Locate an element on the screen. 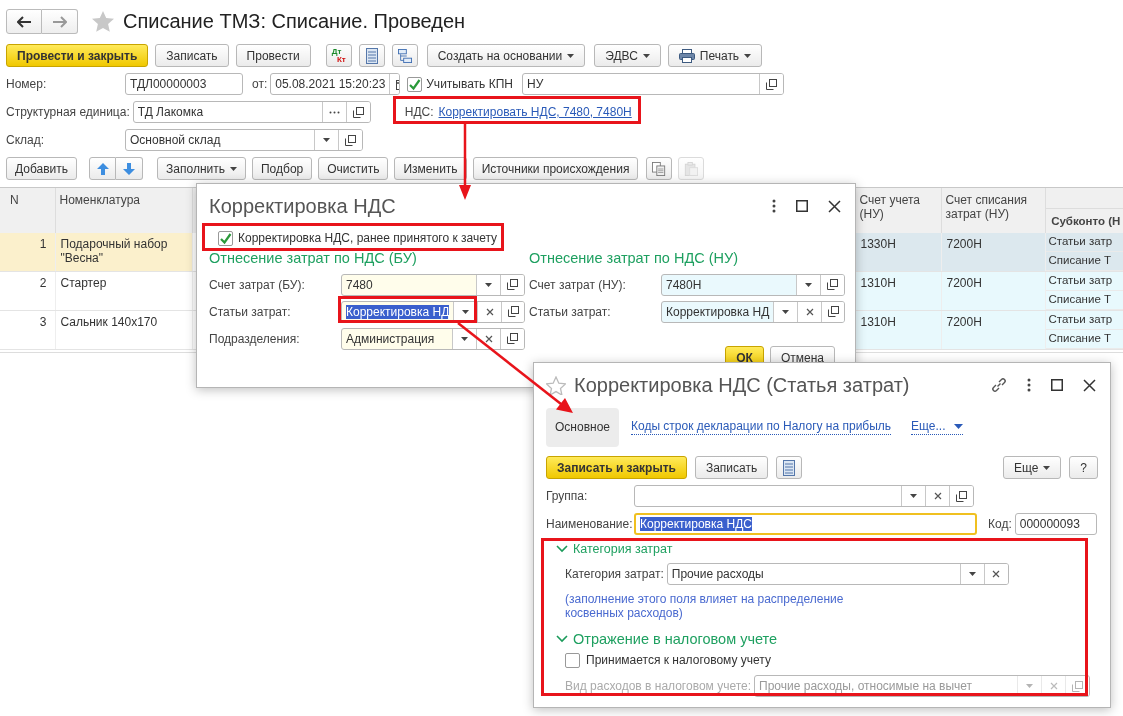 The width and height of the screenshot is (1123, 716). input-field: НУ is located at coordinates (652, 84).